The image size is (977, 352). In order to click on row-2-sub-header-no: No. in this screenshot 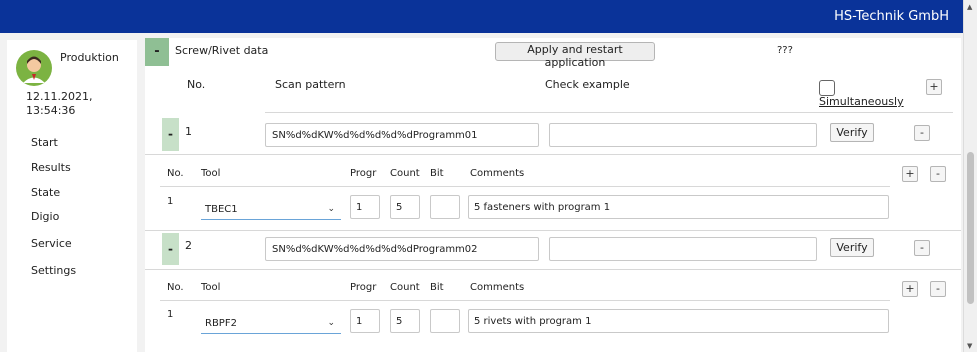, I will do `click(175, 287)`.